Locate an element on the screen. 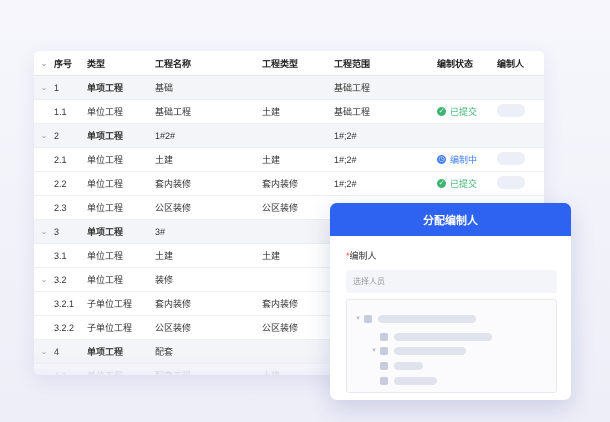 The height and width of the screenshot is (422, 610). tree-node-root: ▼ is located at coordinates (415, 318).